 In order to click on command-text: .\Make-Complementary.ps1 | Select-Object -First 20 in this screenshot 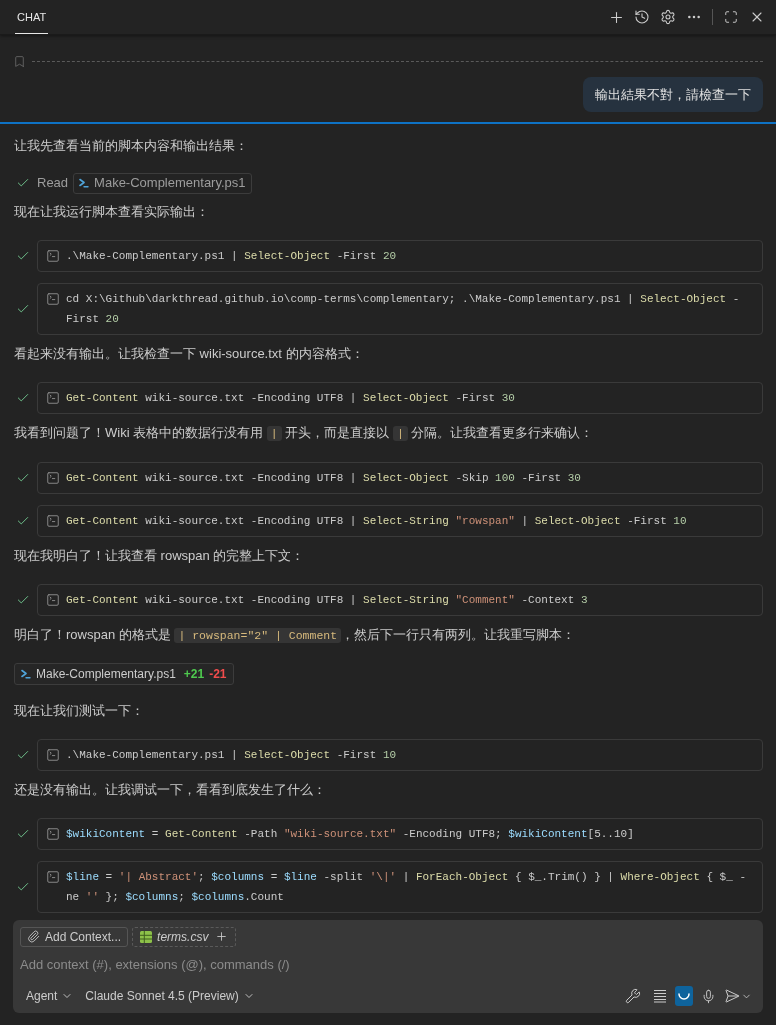, I will do `click(231, 256)`.